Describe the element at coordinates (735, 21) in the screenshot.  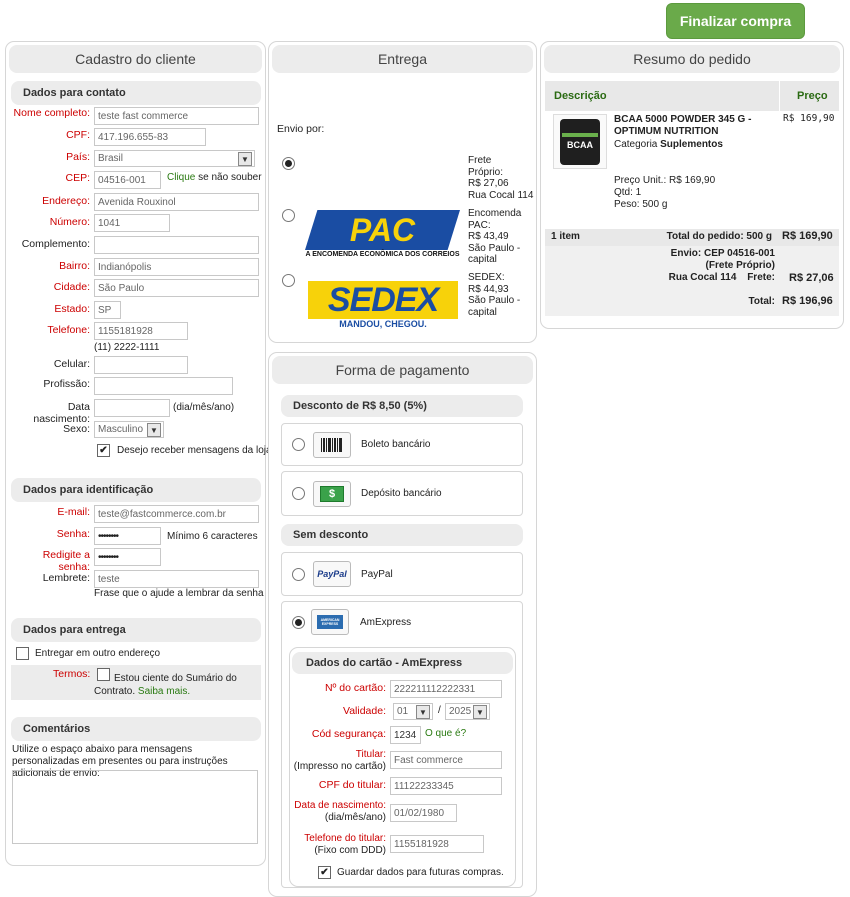
I see `finalize-purchase-button: Finalizar compra` at that location.